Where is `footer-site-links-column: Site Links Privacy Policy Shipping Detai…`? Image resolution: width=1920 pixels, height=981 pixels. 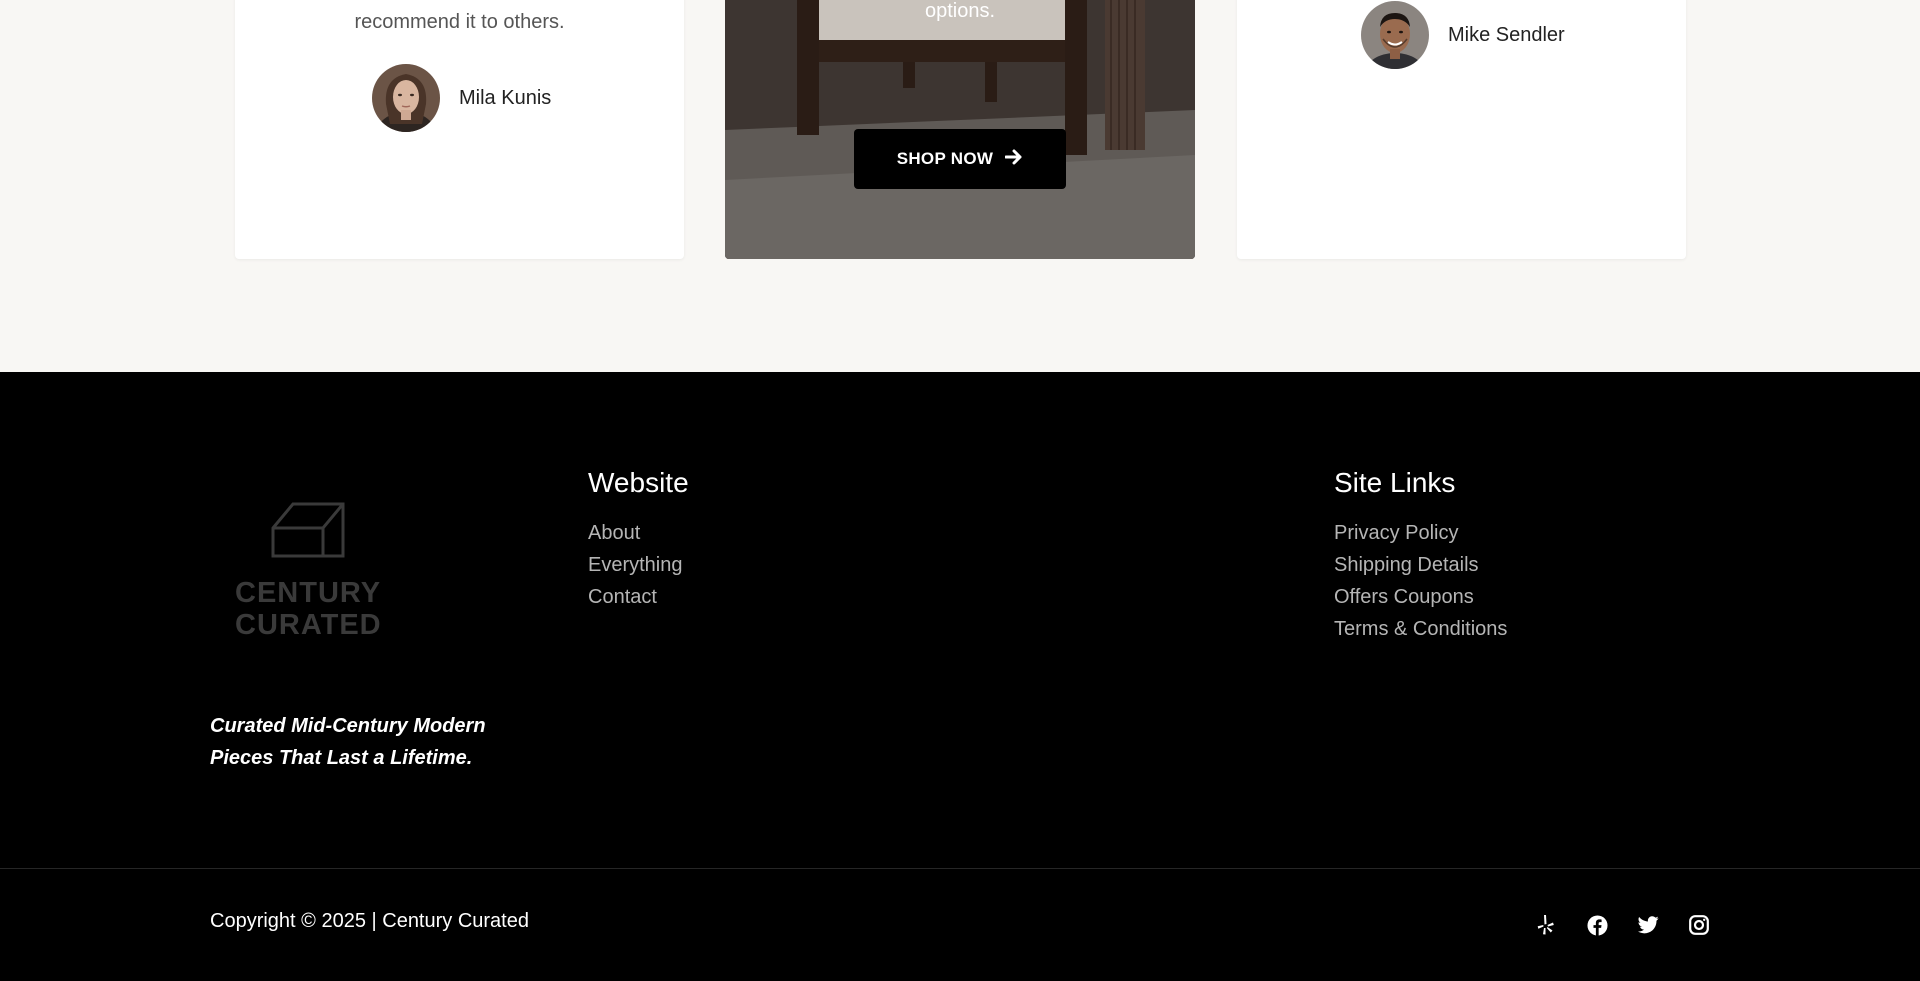 footer-site-links-column: Site Links Privacy Policy Shipping Detai… is located at coordinates (1420, 556).